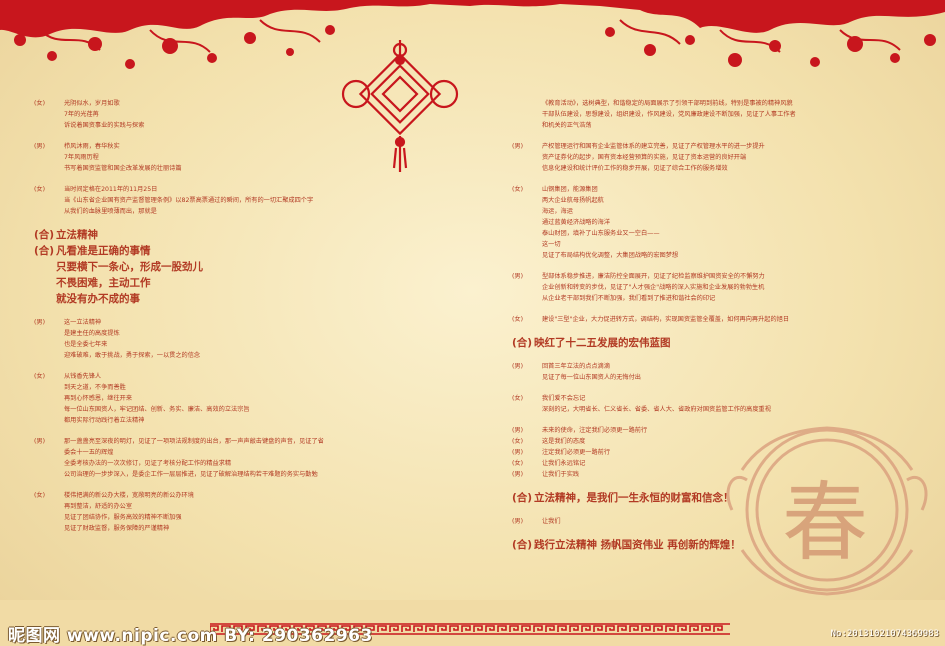  I want to click on script-line: 书写着国资监管和国企改革发展的壮丽诗篇, so click(239, 168).